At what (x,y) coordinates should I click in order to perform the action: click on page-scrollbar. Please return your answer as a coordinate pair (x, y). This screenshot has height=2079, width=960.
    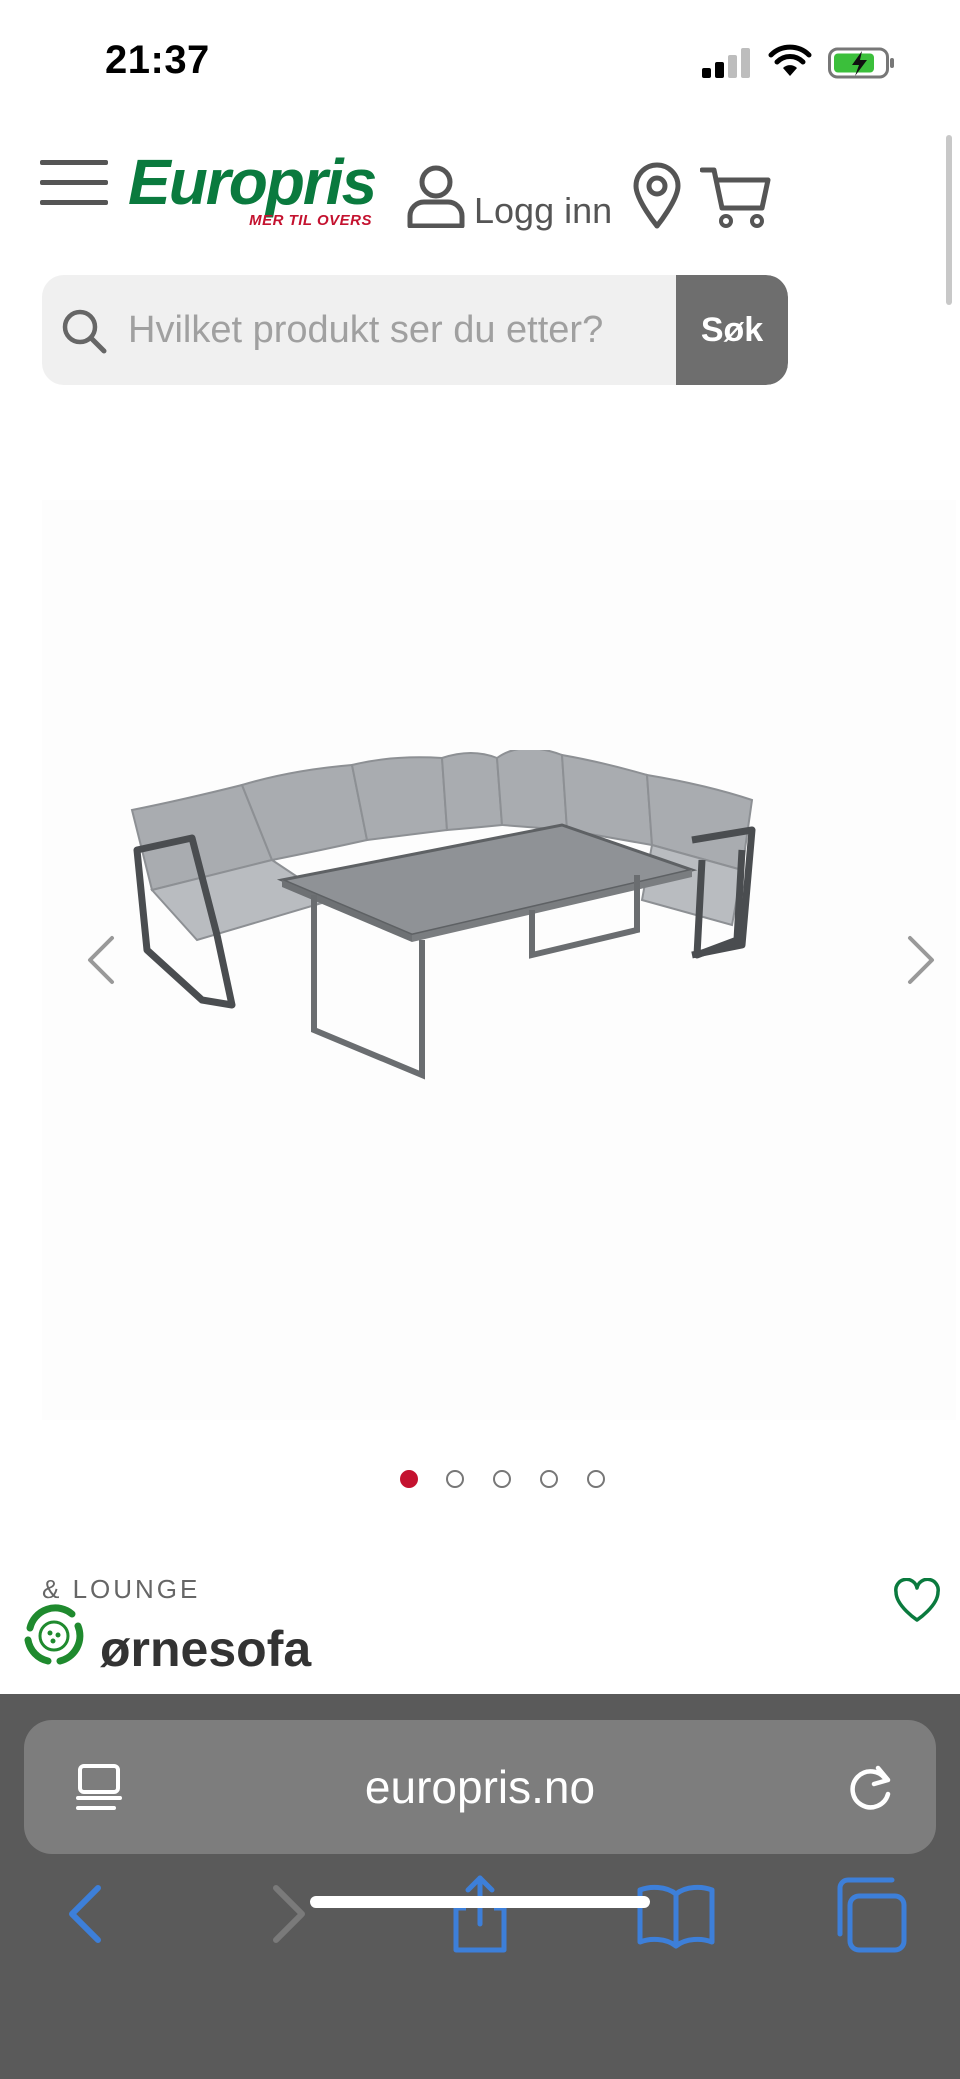
    Looking at the image, I should click on (949, 220).